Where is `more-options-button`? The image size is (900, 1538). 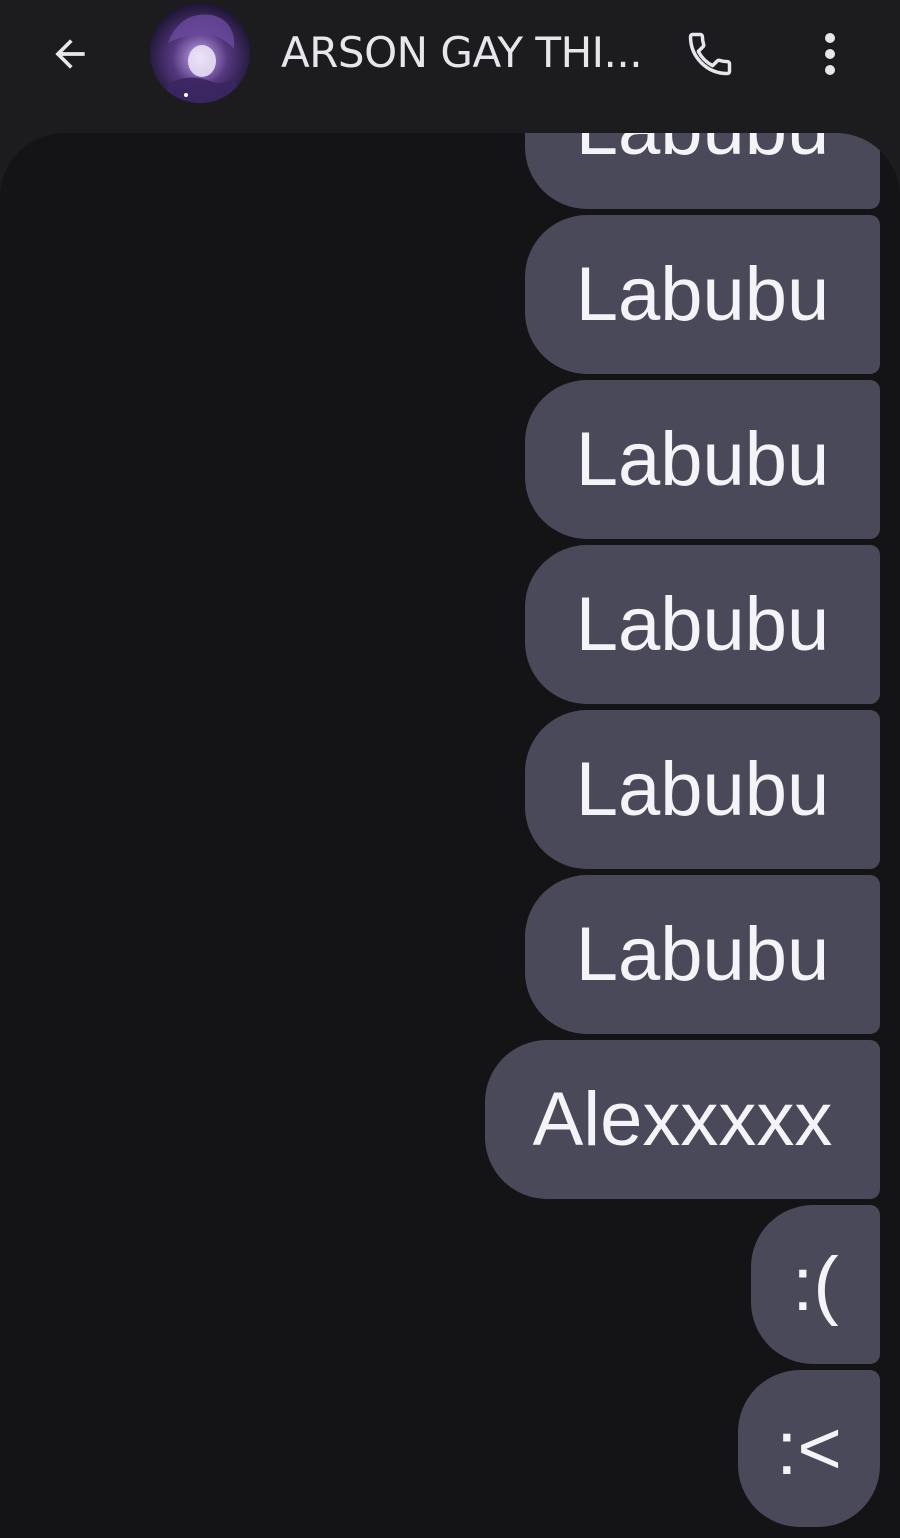
more-options-button is located at coordinates (830, 54).